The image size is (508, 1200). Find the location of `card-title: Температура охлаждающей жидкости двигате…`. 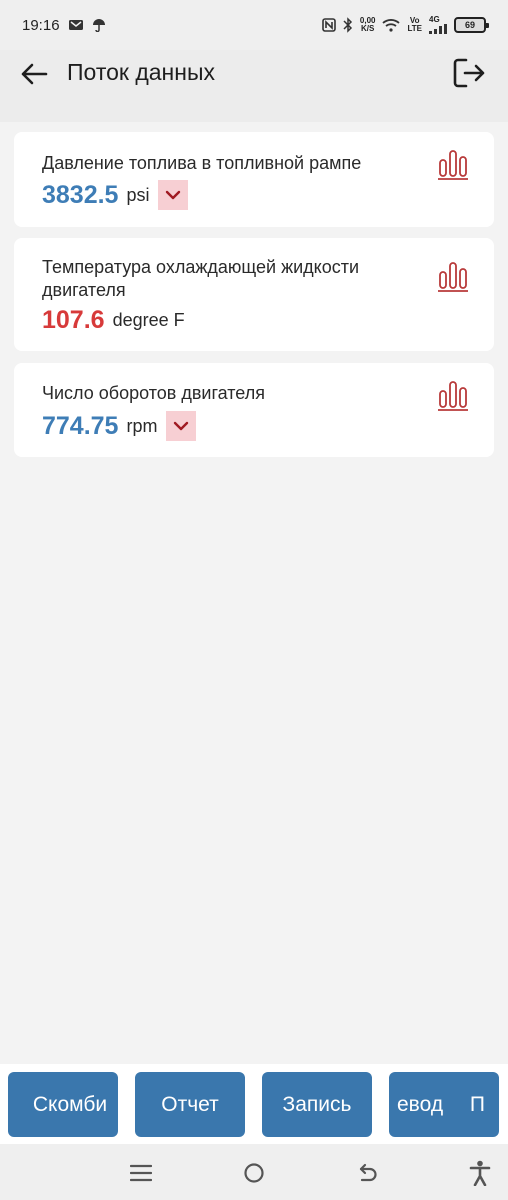

card-title: Температура охлаждающей жидкости двигате… is located at coordinates (201, 278).